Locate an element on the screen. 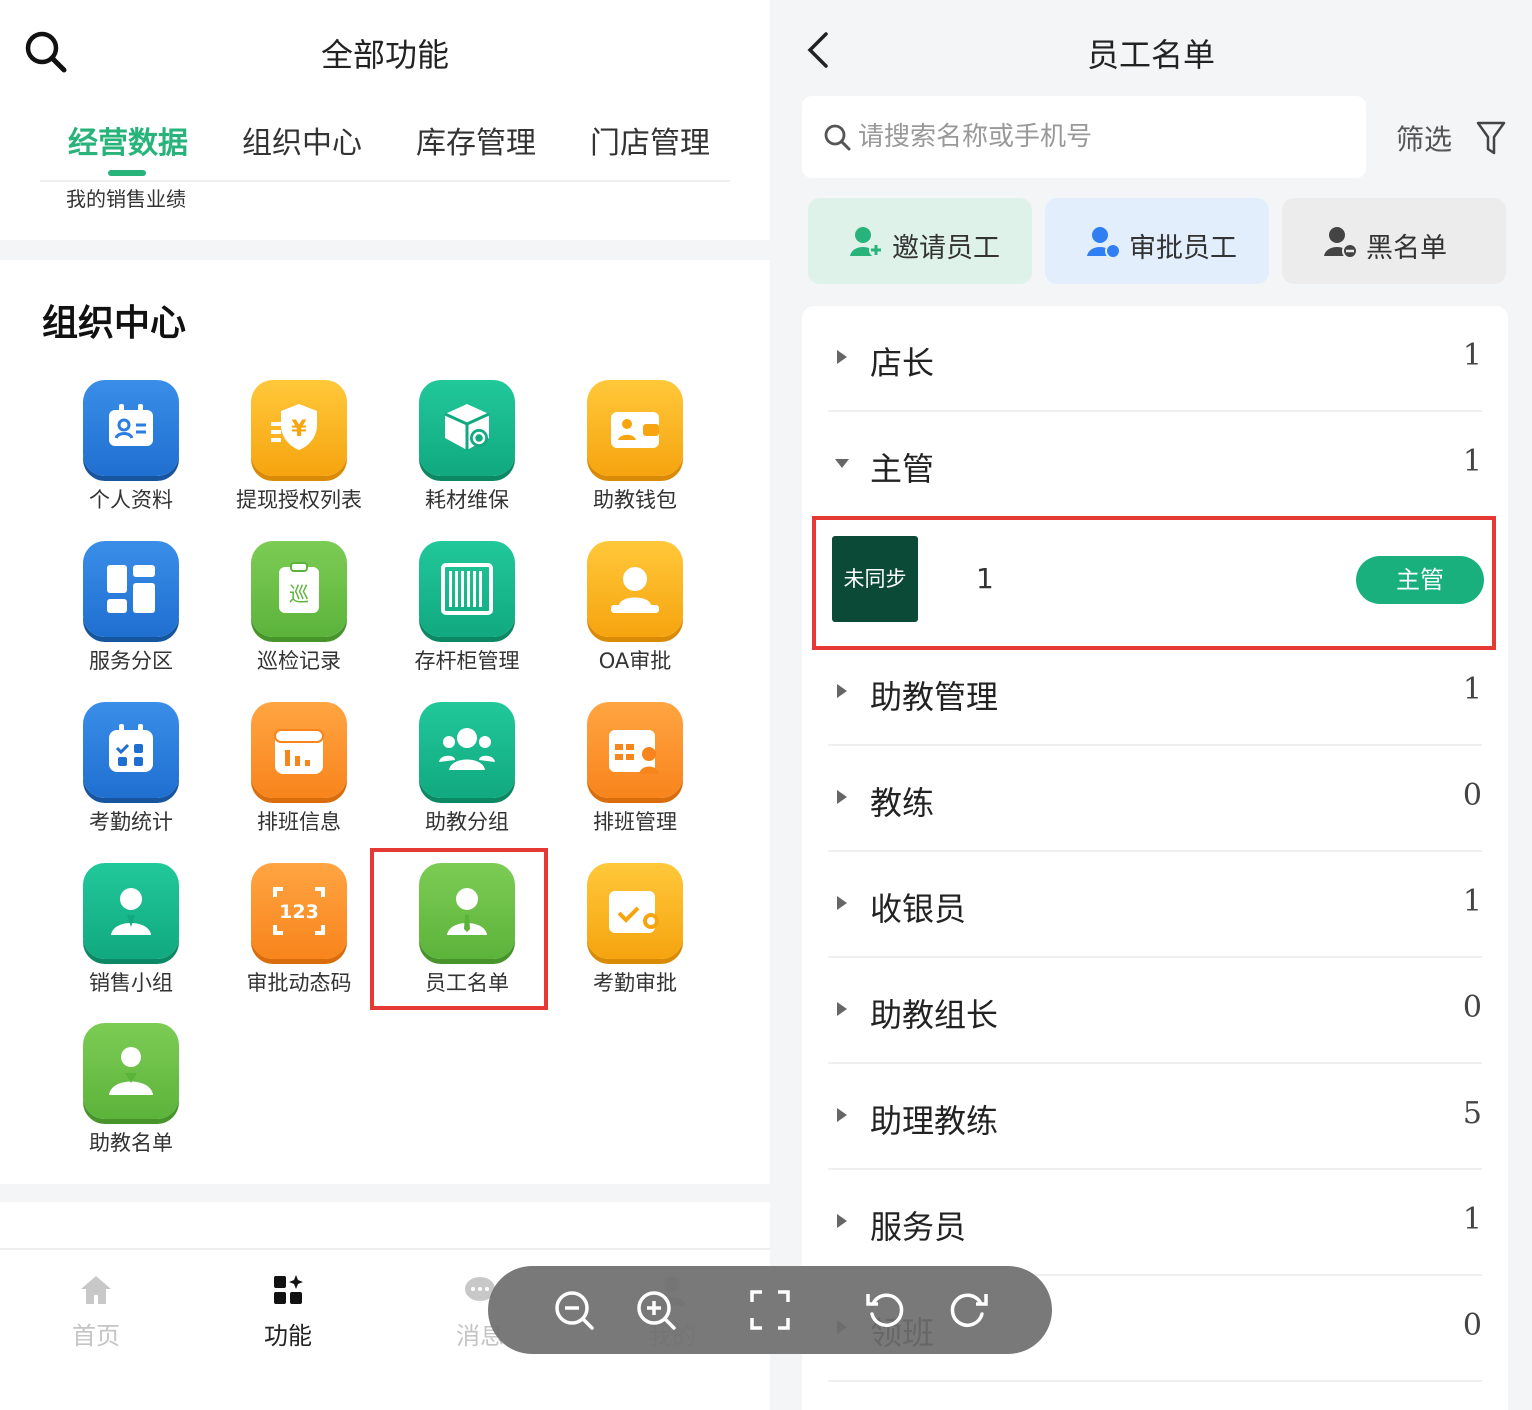 The height and width of the screenshot is (1410, 1532). rotate-right-icon is located at coordinates (968, 1310).